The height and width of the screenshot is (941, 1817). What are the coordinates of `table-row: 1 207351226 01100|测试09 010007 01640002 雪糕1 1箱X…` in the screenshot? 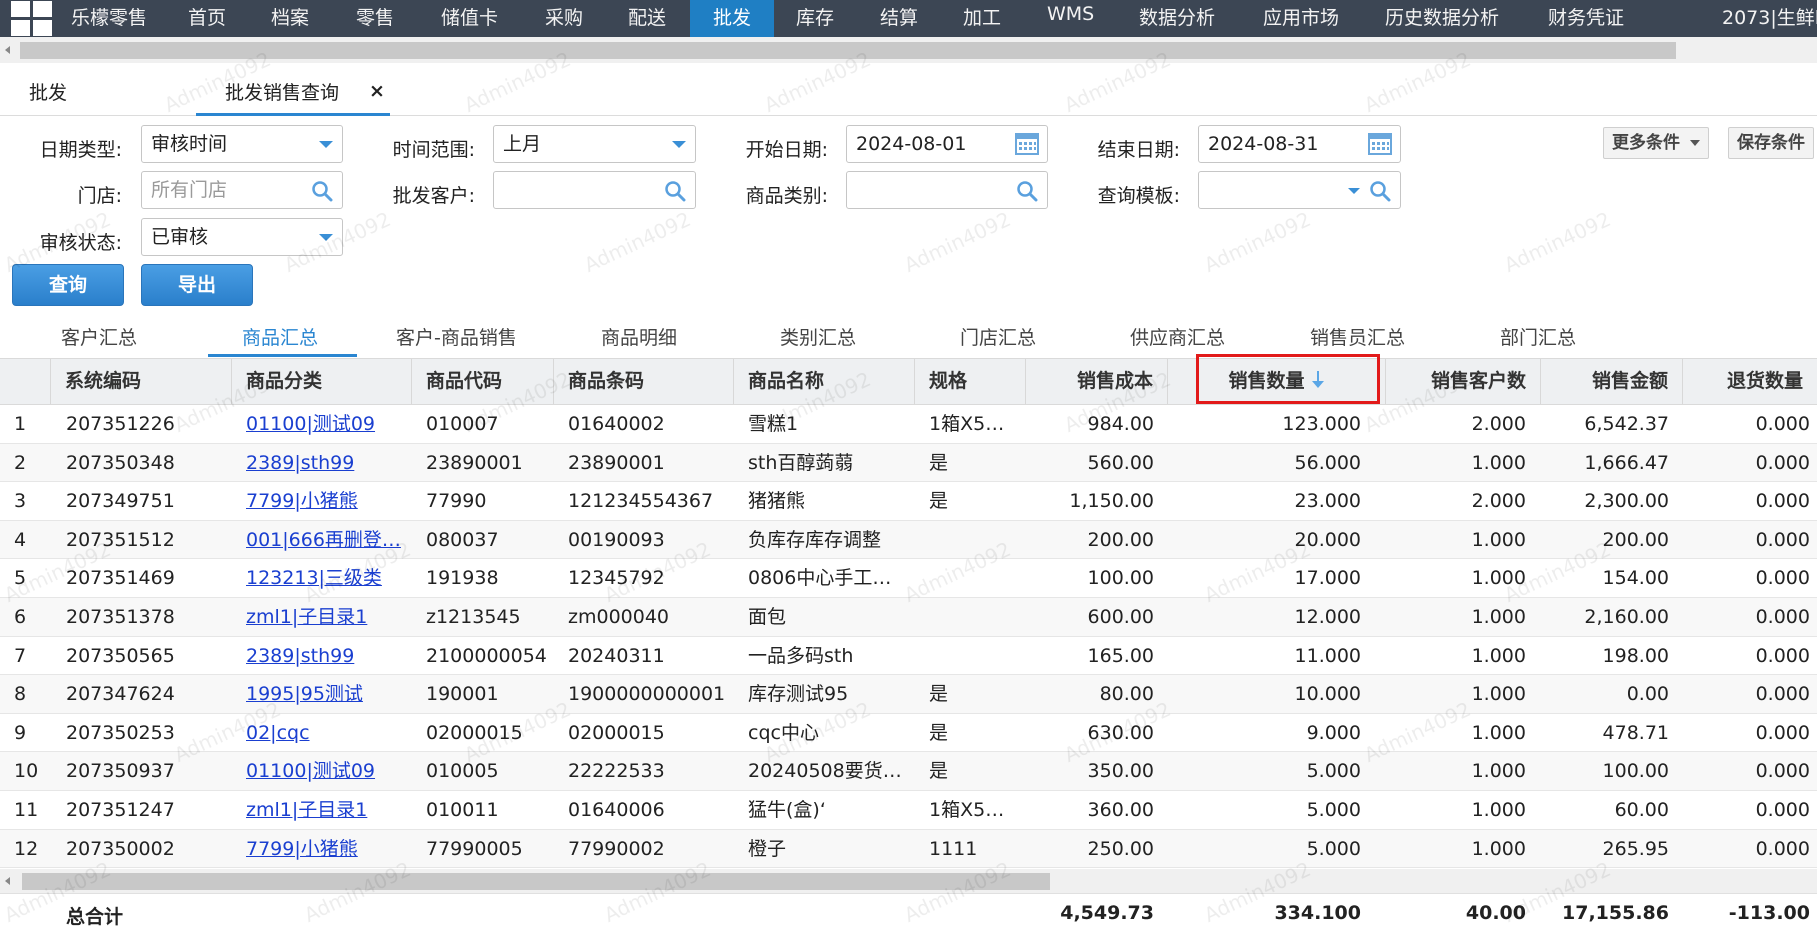 It's located at (908, 424).